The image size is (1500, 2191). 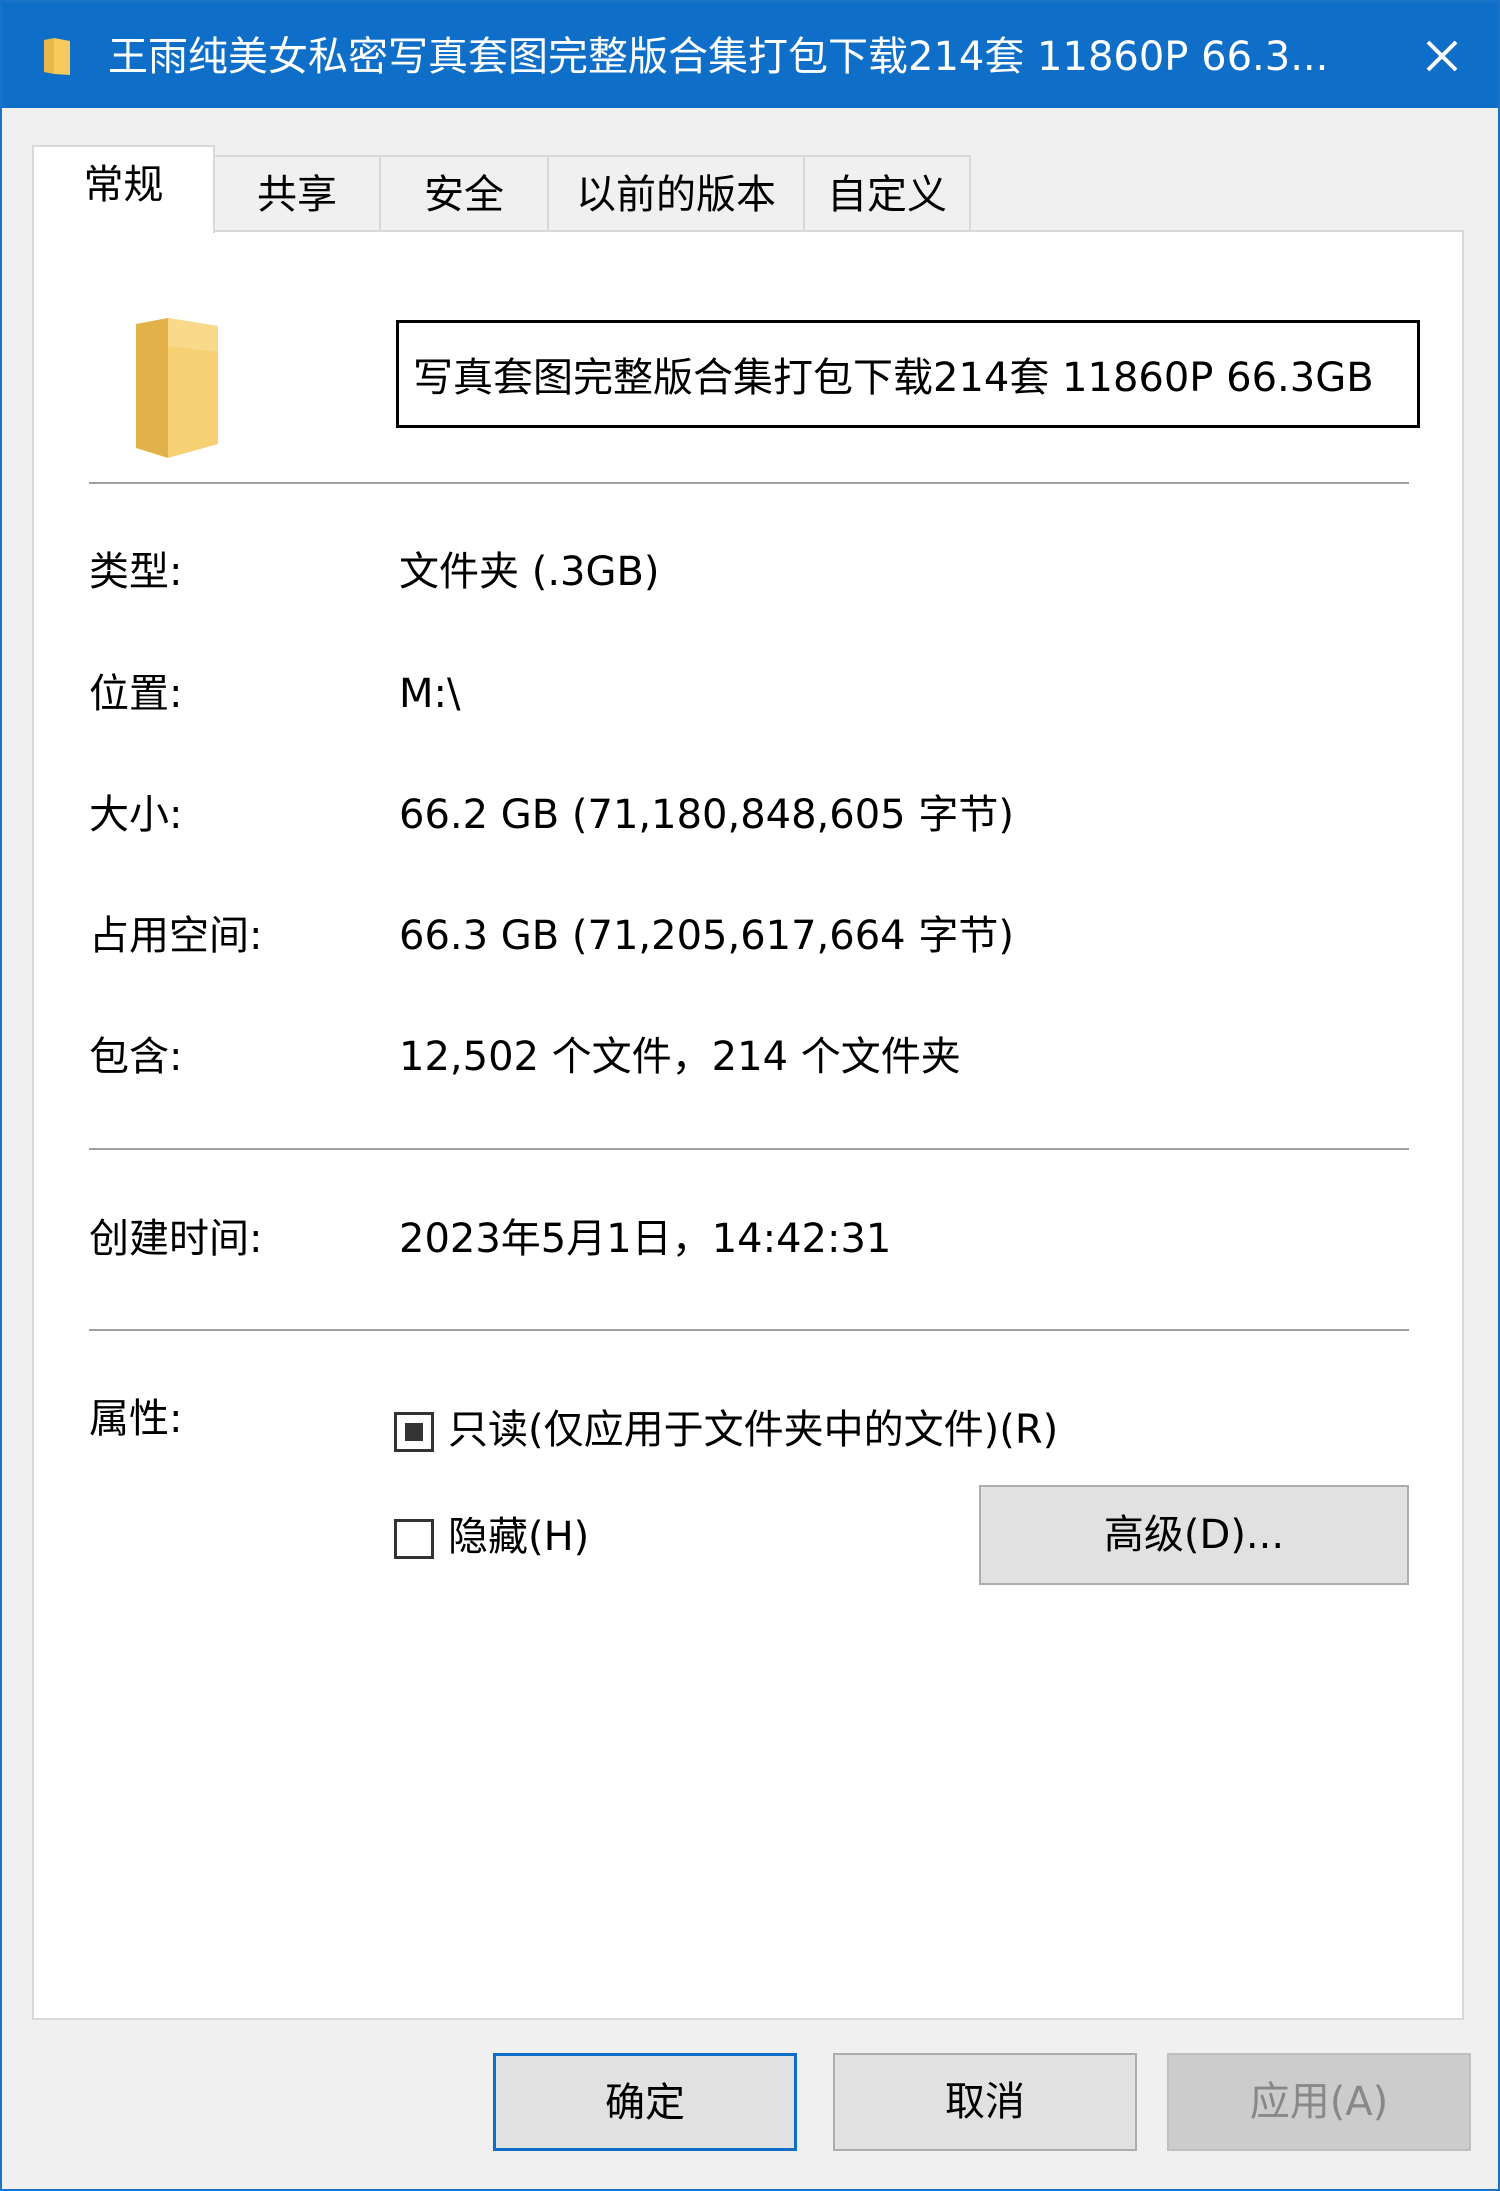 What do you see at coordinates (176, 1239) in the screenshot?
I see `created-label: 创建时间:` at bounding box center [176, 1239].